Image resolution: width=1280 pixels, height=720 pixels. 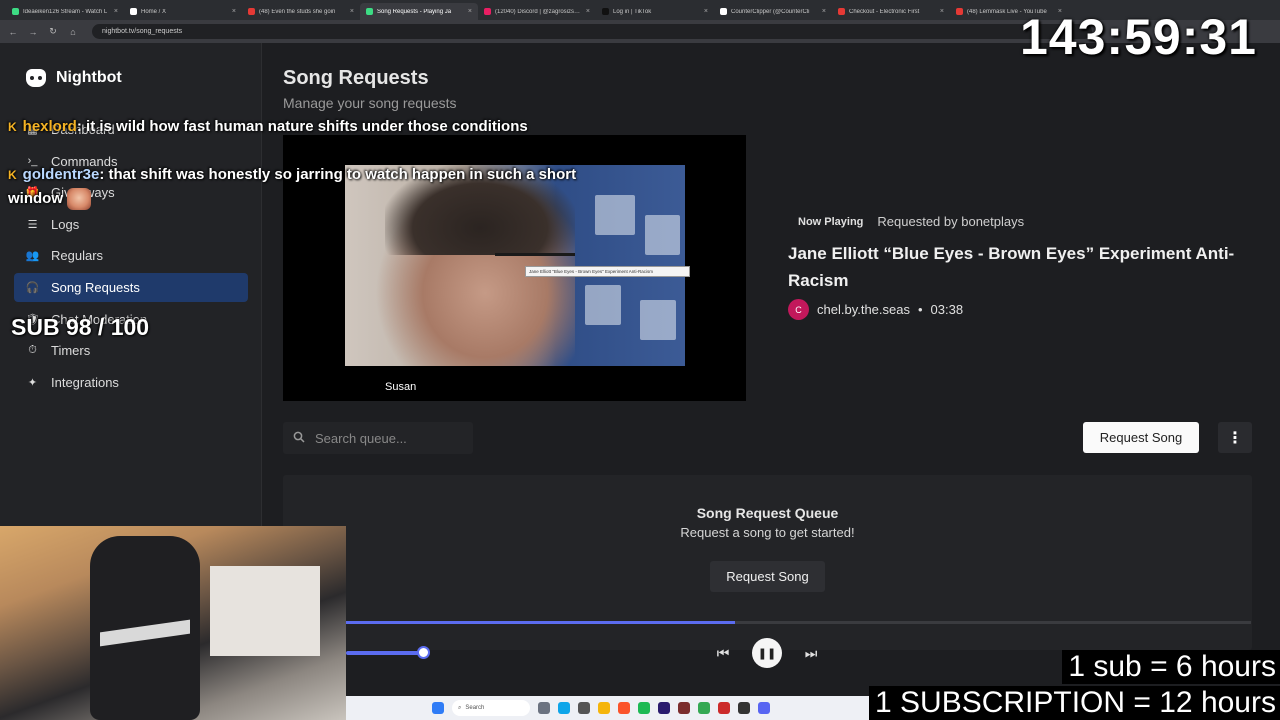 What do you see at coordinates (12, 127) in the screenshot?
I see `kick-icon: K` at bounding box center [12, 127].